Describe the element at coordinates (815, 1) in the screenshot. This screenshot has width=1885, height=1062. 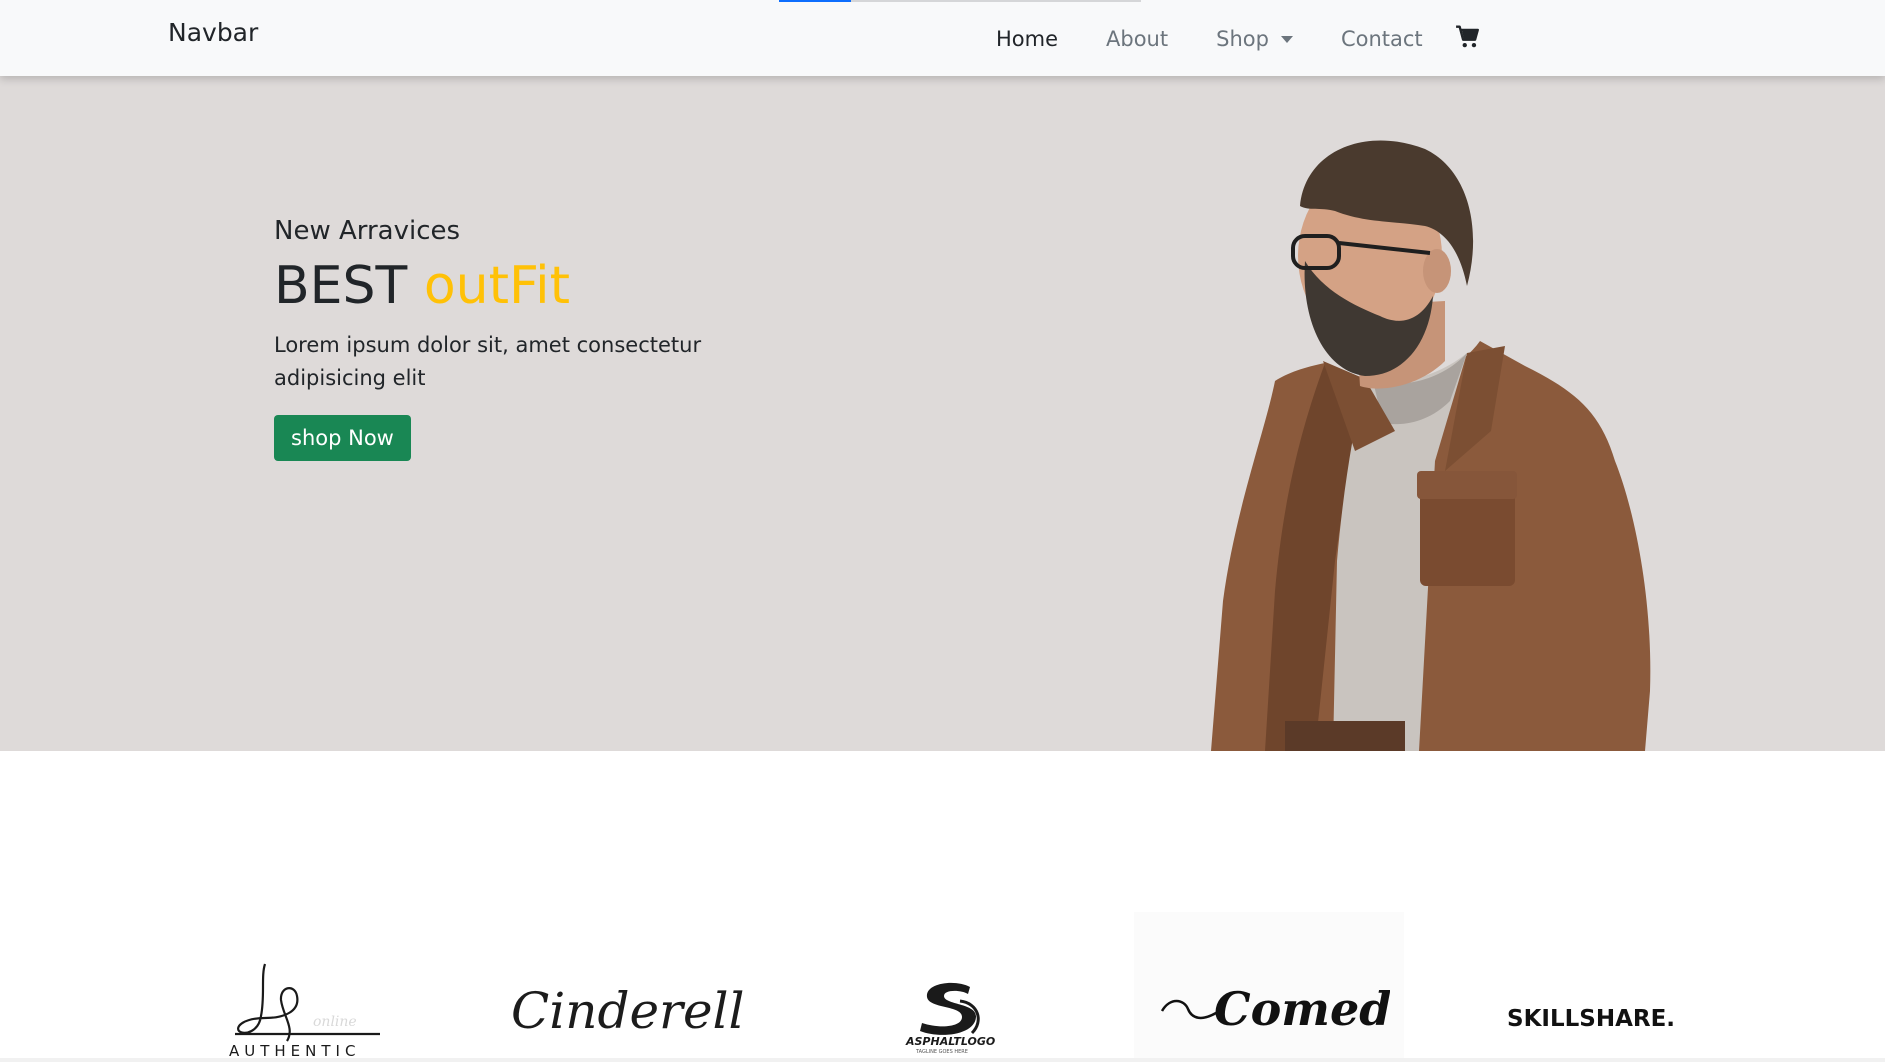
I see `progress-fill` at that location.